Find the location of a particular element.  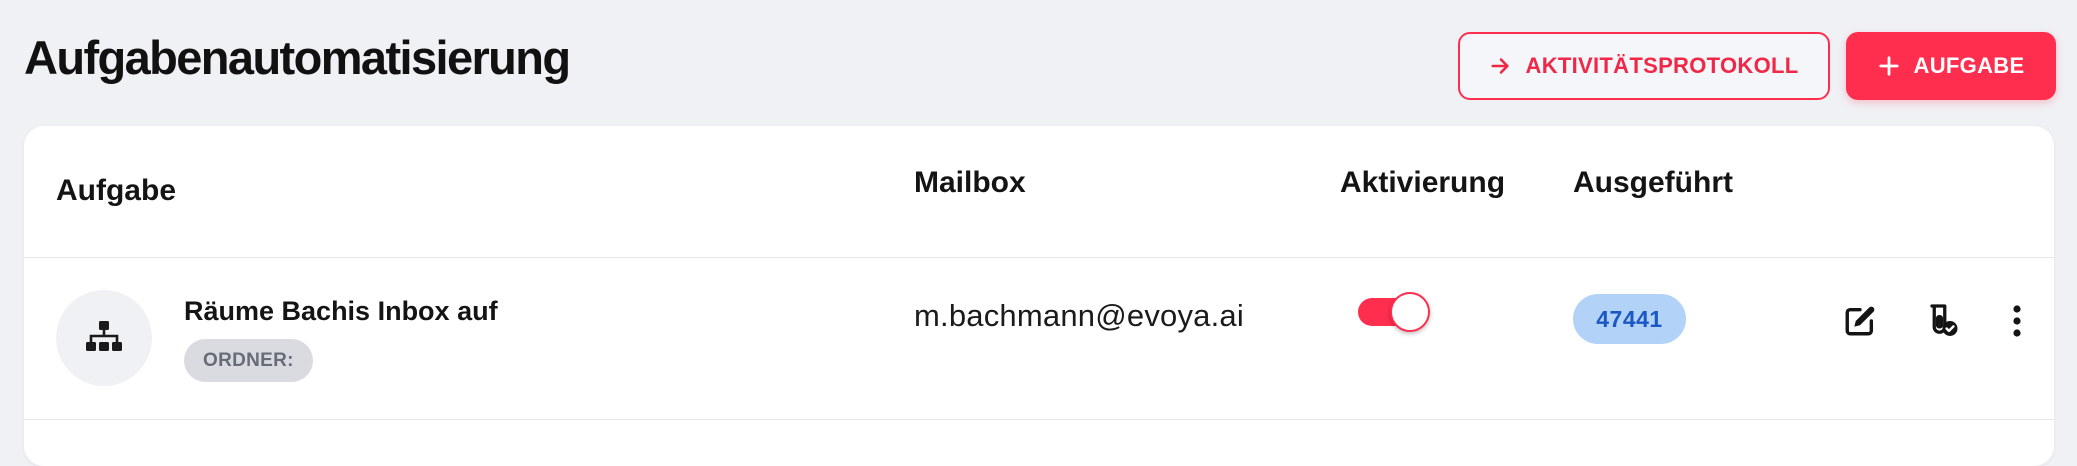

edit-icon is located at coordinates (1860, 323).